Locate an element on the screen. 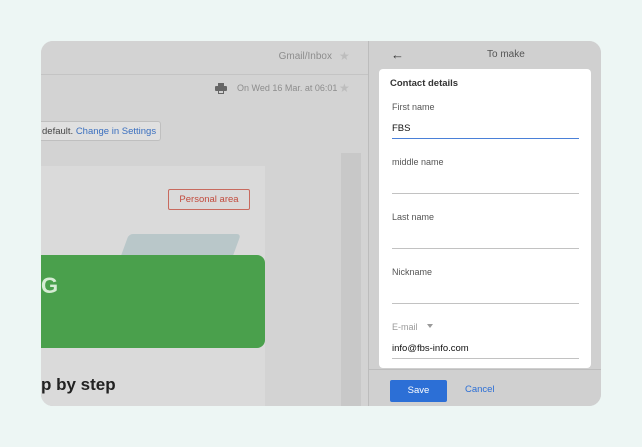  print-icon is located at coordinates (221, 88).